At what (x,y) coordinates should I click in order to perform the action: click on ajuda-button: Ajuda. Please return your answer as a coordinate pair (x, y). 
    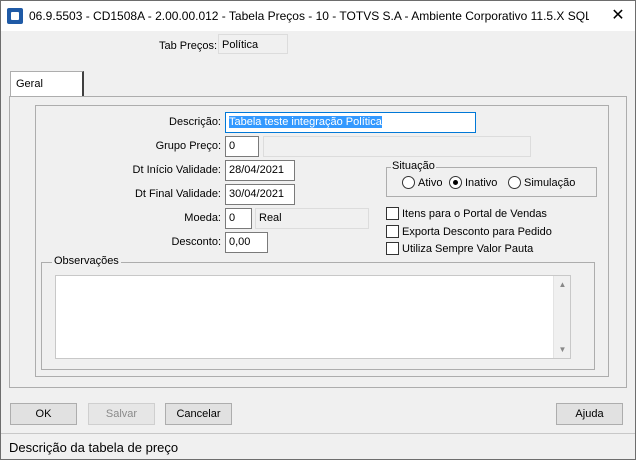
    Looking at the image, I should click on (589, 414).